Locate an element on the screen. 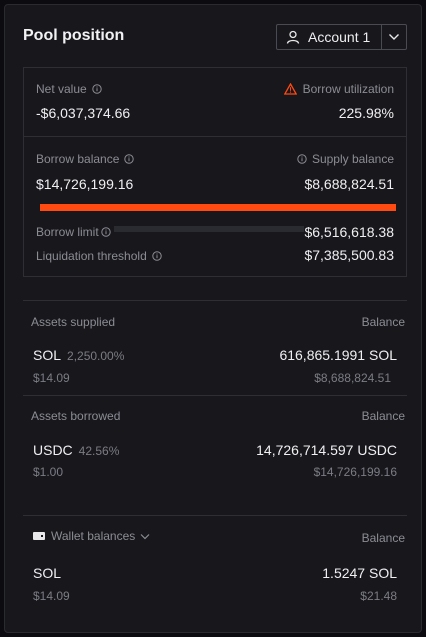 This screenshot has width=426, height=637. supply-balance-label: Supply balance is located at coordinates (345, 159).